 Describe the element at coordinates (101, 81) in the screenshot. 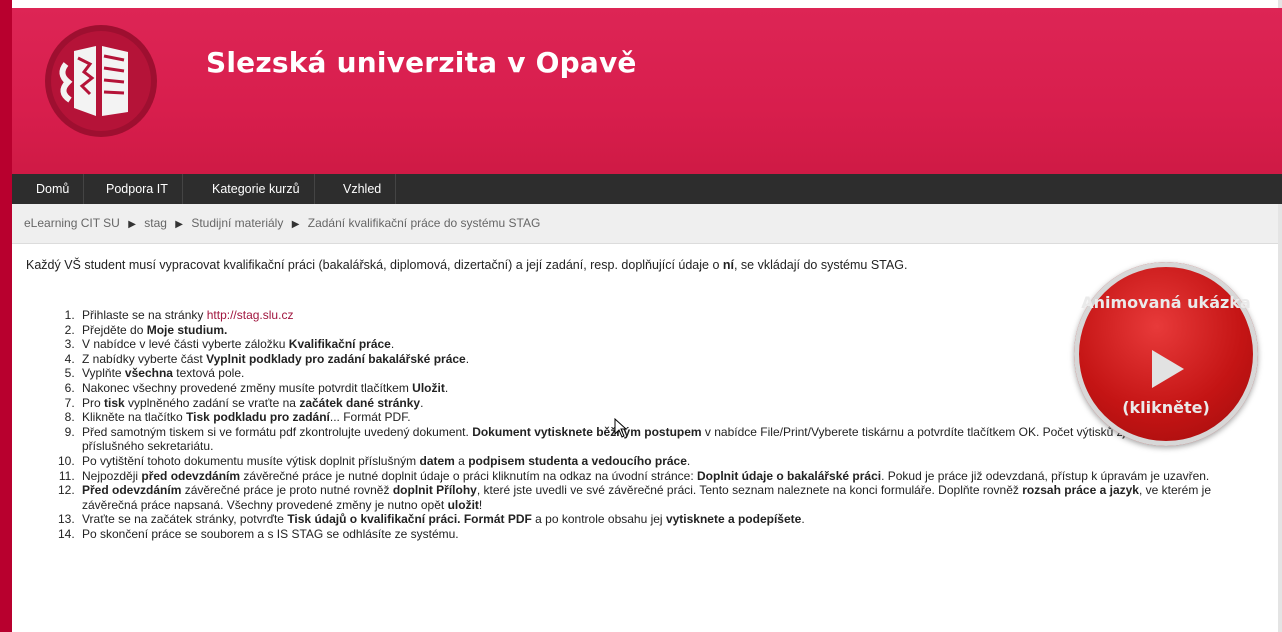

I see `university-emblem-icon` at that location.